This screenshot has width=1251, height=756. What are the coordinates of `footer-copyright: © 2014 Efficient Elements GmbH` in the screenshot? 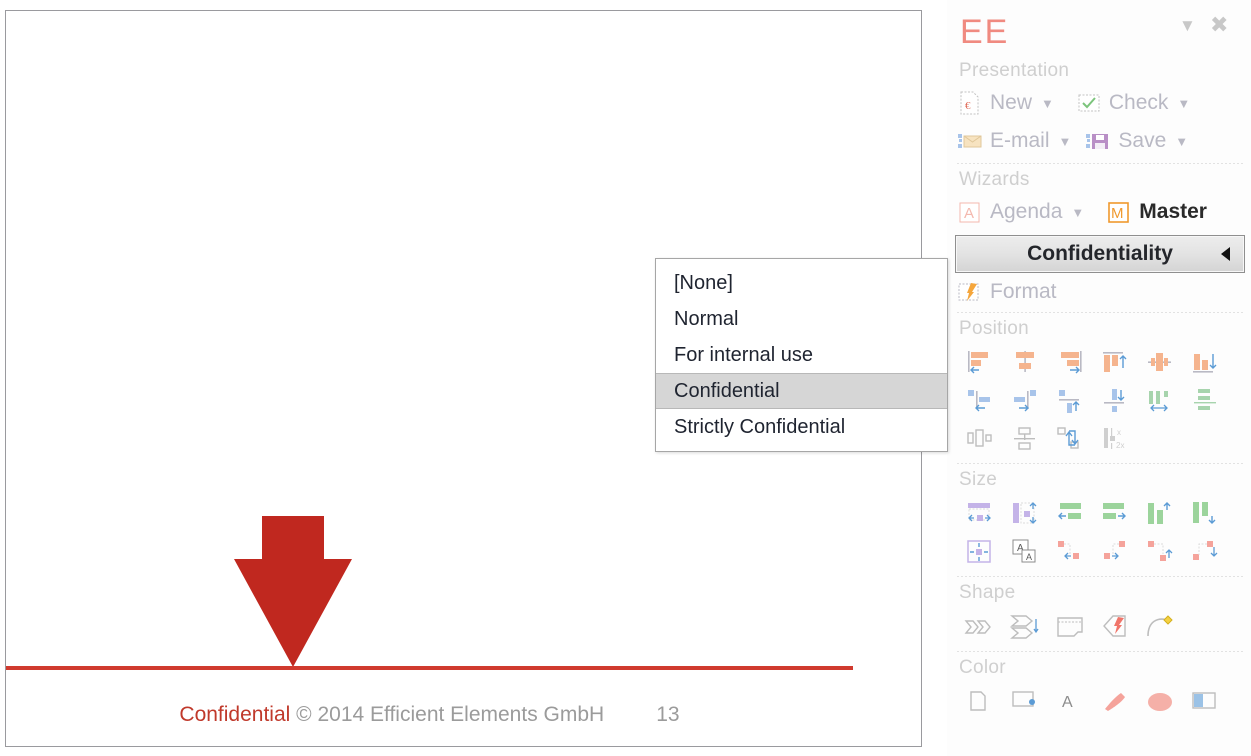 It's located at (447, 714).